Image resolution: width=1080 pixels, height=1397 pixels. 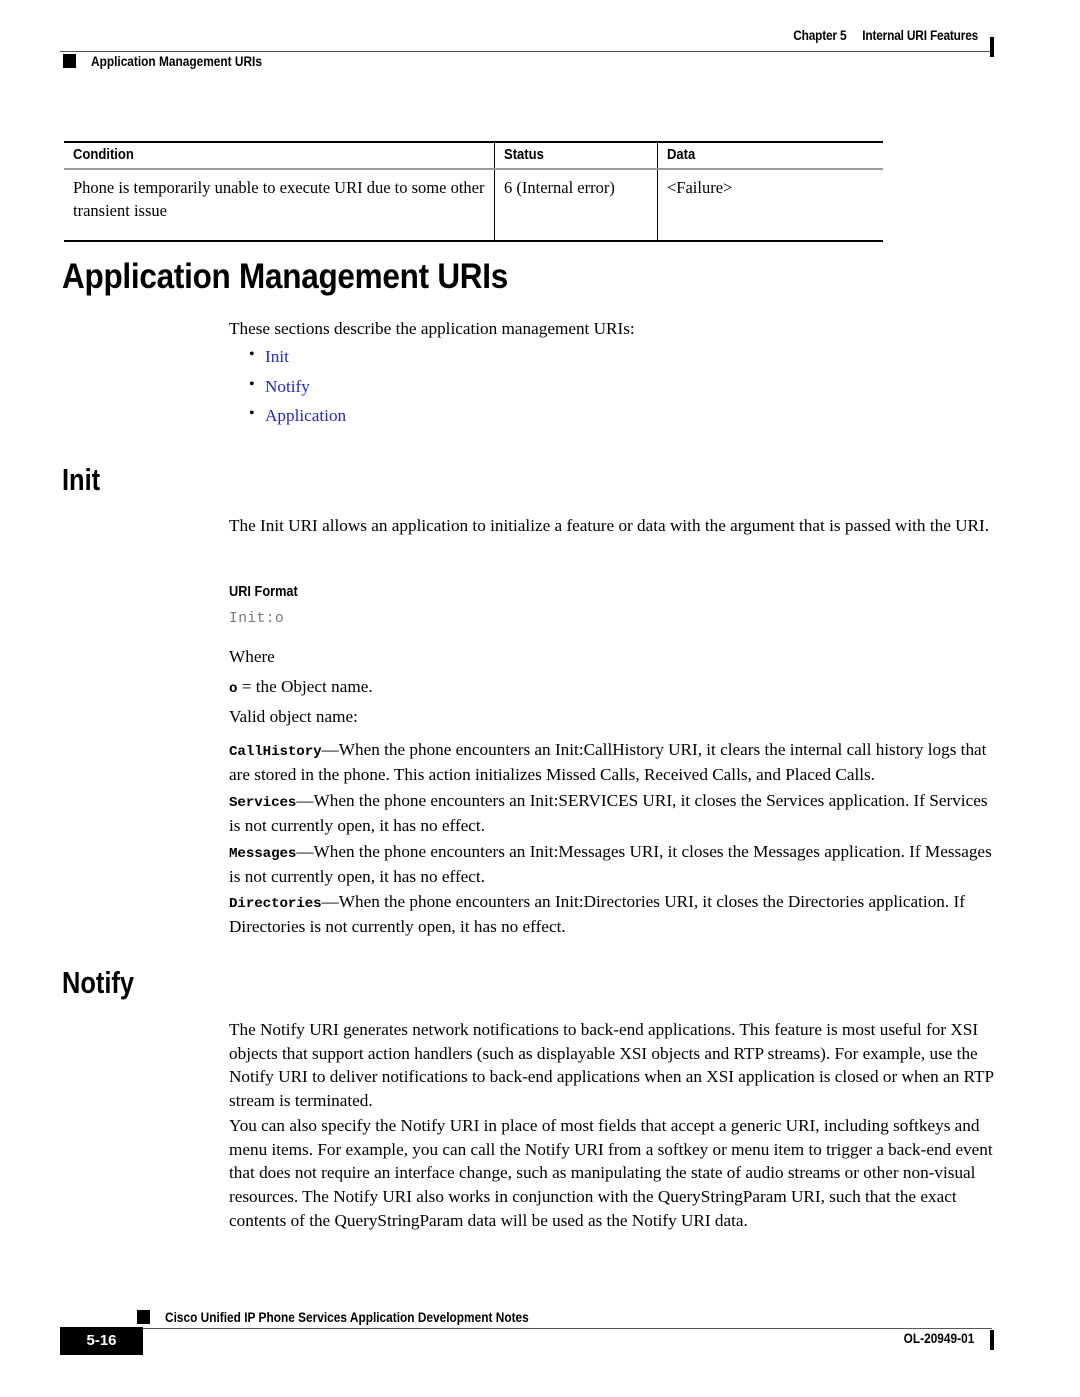 What do you see at coordinates (69, 61) in the screenshot?
I see `header-square-marker-icon` at bounding box center [69, 61].